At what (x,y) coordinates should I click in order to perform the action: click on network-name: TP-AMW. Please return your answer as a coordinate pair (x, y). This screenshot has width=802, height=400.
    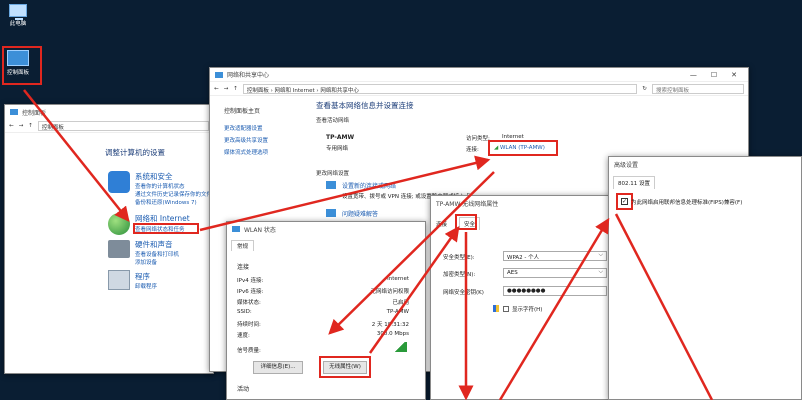
    Looking at the image, I should click on (340, 137).